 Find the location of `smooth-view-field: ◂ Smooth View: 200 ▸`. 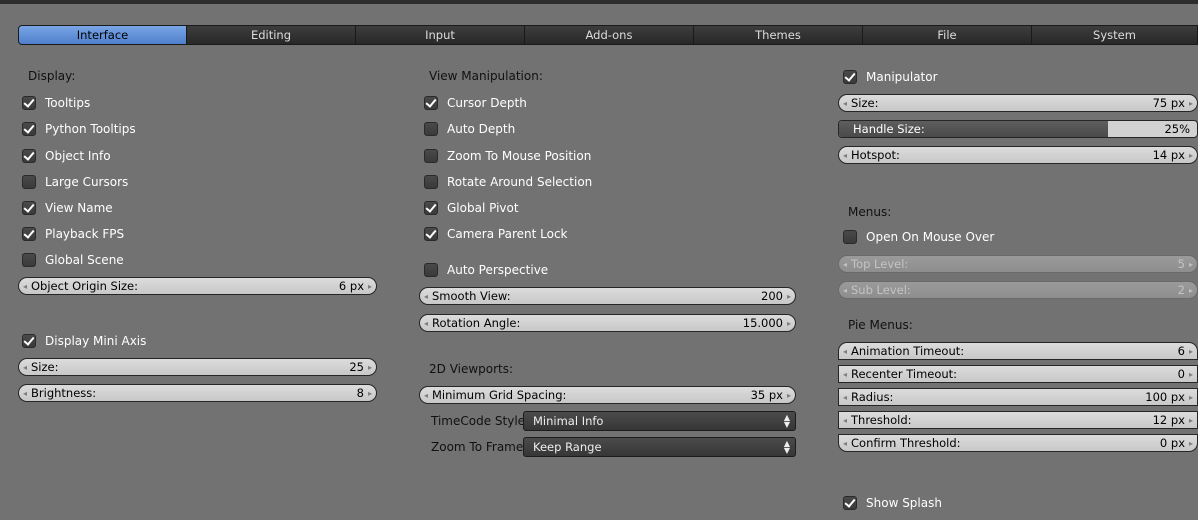

smooth-view-field: ◂ Smooth View: 200 ▸ is located at coordinates (607, 296).